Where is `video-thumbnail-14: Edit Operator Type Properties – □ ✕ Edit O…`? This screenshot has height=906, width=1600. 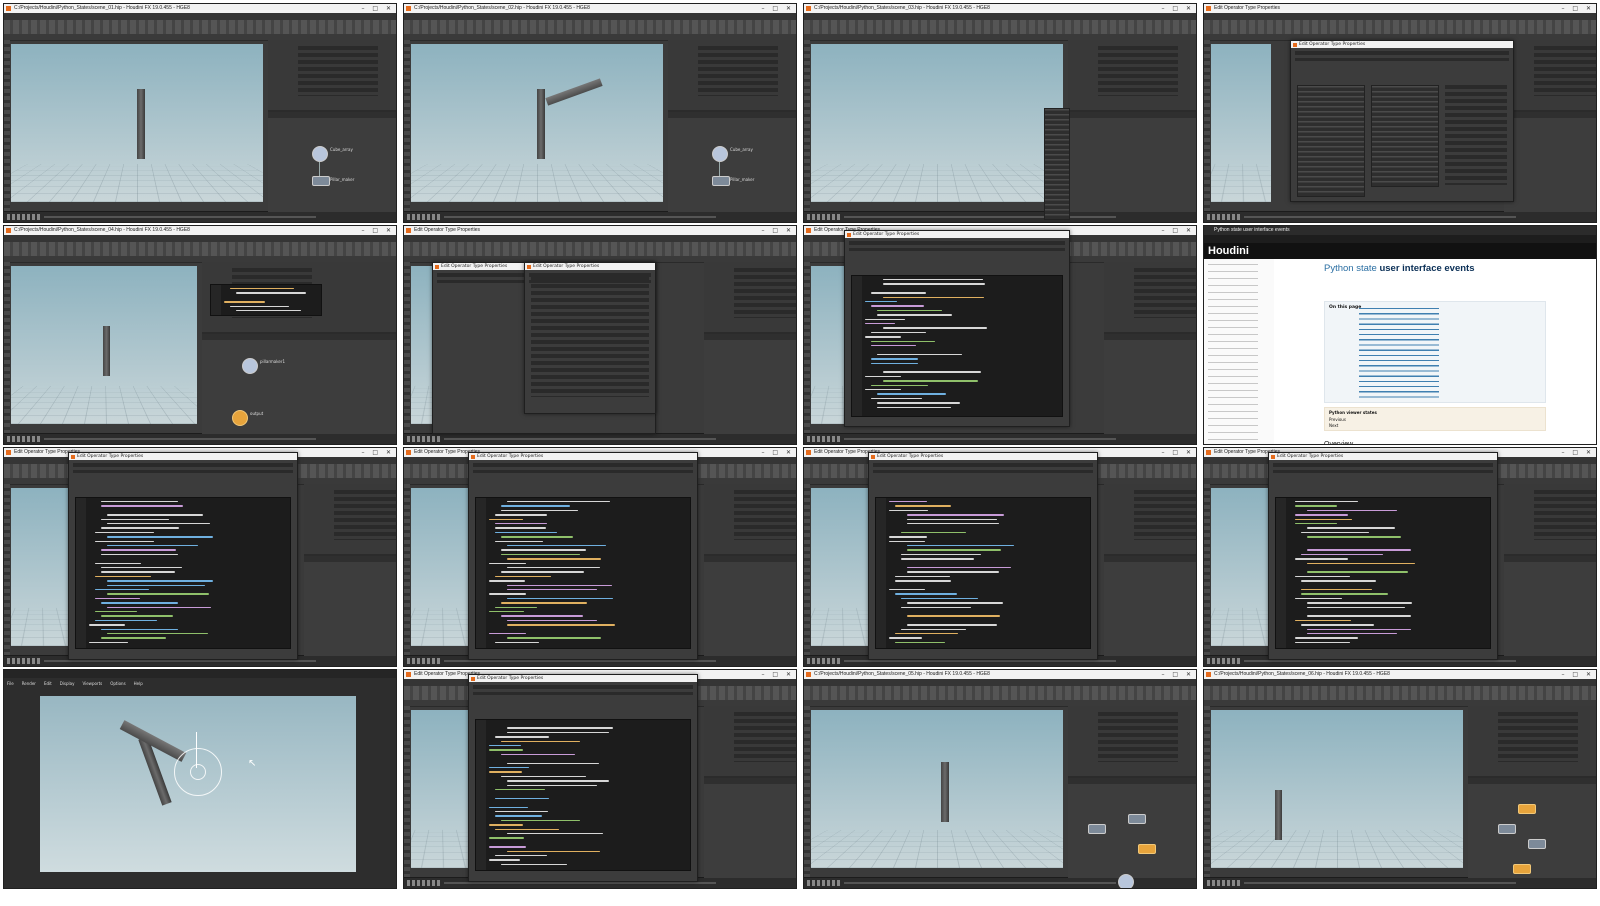 video-thumbnail-14: Edit Operator Type Properties – □ ✕ Edit O… is located at coordinates (600, 779).